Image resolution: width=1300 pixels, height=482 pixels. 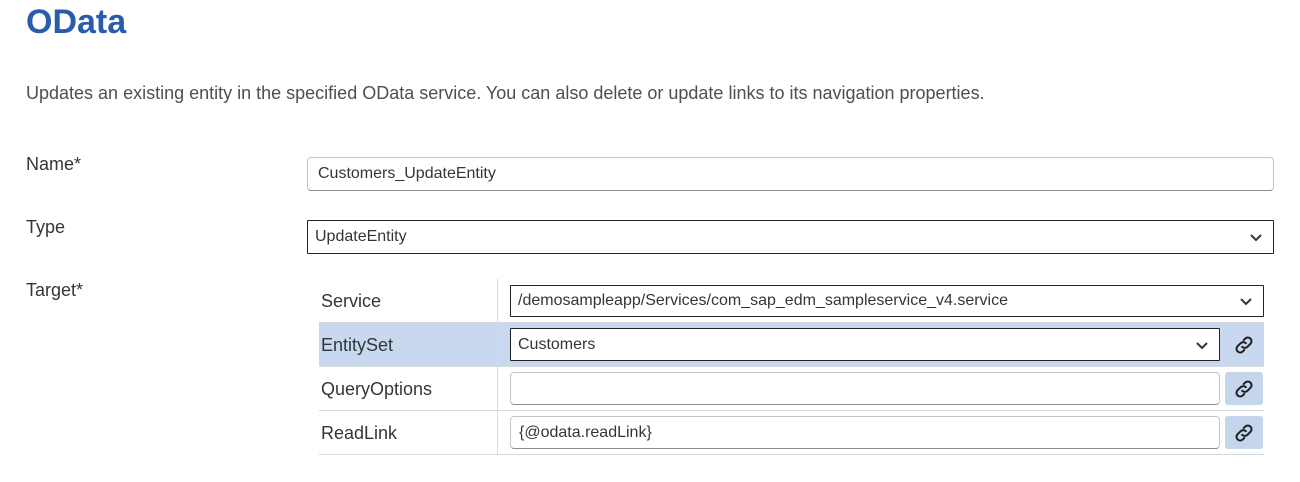 What do you see at coordinates (377, 389) in the screenshot?
I see `target-key-queryoptions: QueryOptions` at bounding box center [377, 389].